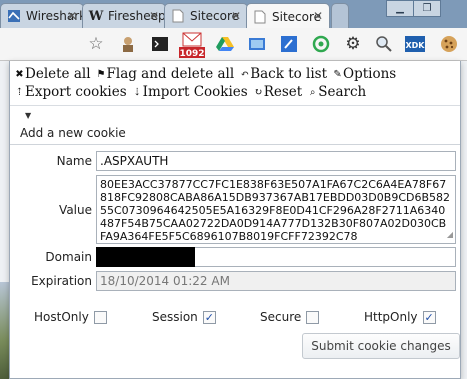 This screenshot has height=379, width=467. I want to click on domain-label: Domain, so click(68, 257).